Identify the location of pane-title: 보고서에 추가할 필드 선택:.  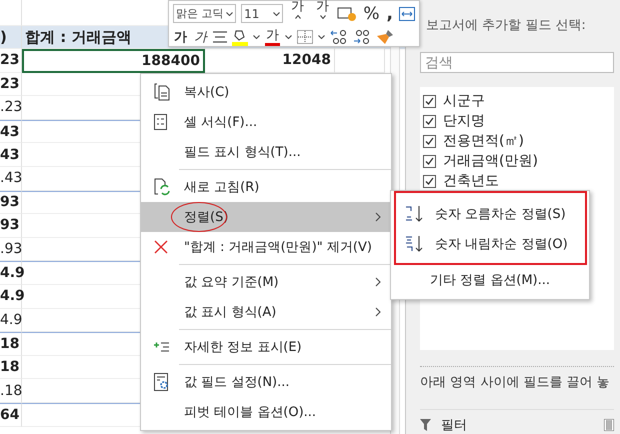
(506, 26).